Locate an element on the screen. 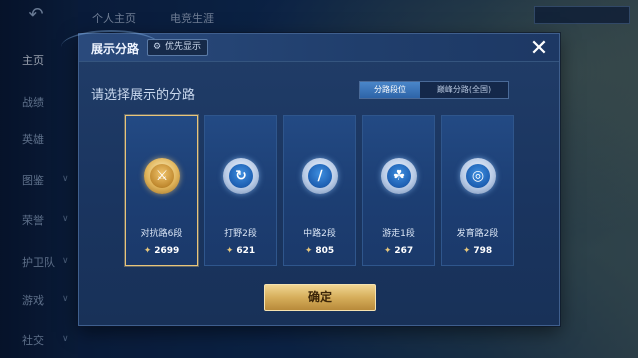 Image resolution: width=638 pixels, height=358 pixels. lane-card-label: 发育路2段 is located at coordinates (477, 234).